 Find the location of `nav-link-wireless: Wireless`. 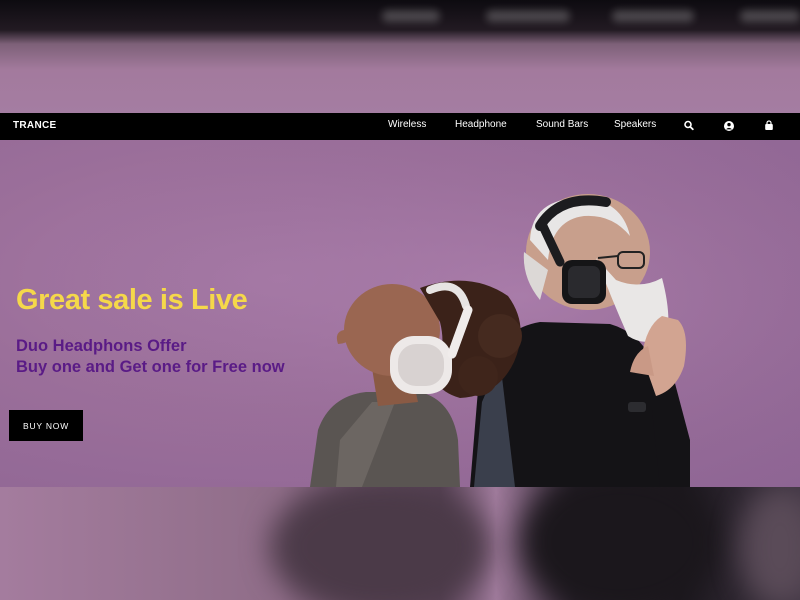

nav-link-wireless: Wireless is located at coordinates (407, 124).